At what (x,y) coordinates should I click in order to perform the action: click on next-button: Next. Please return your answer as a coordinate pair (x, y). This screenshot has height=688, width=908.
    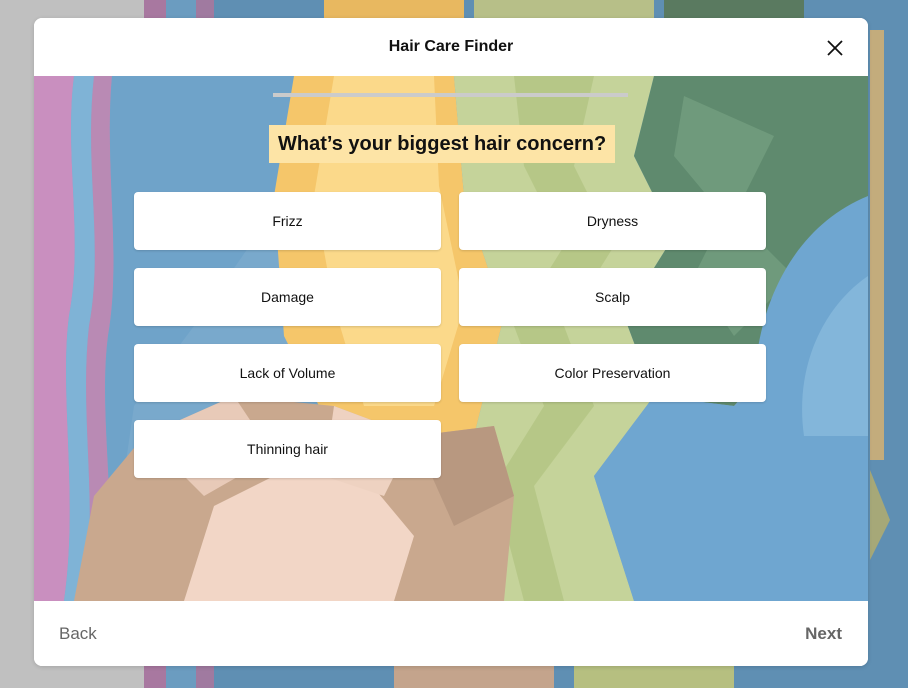
    Looking at the image, I should click on (823, 634).